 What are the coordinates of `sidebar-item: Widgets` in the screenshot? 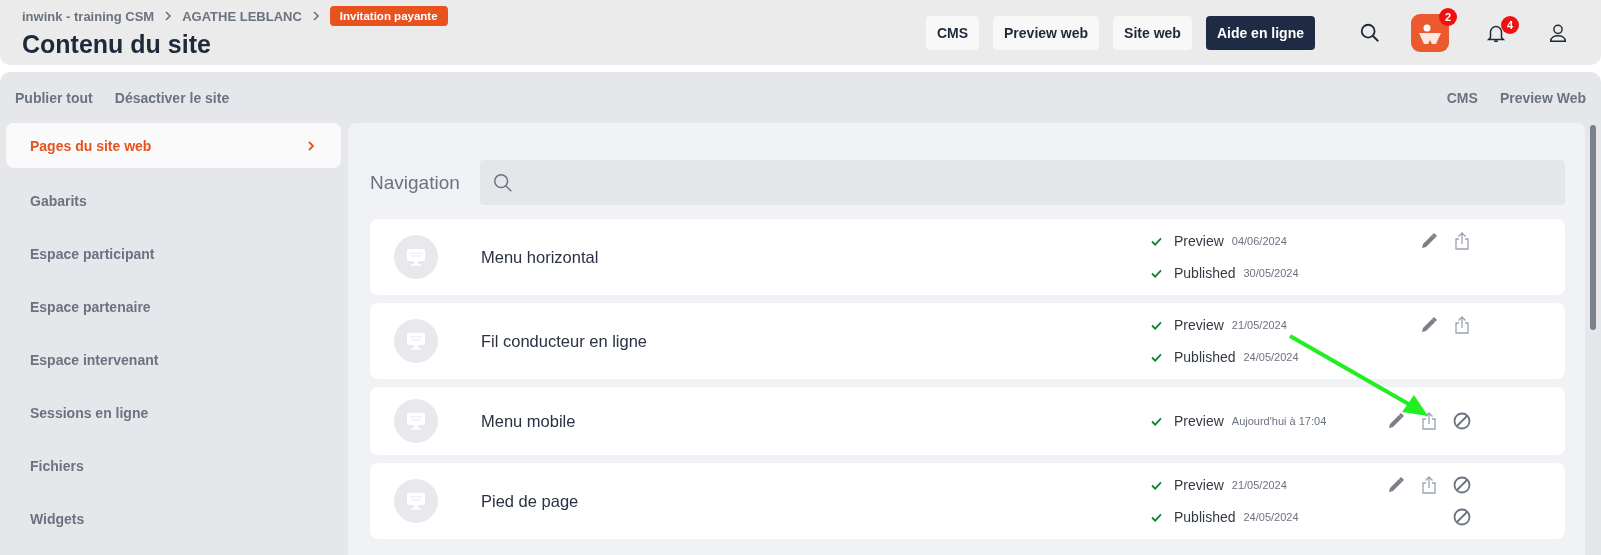 It's located at (173, 518).